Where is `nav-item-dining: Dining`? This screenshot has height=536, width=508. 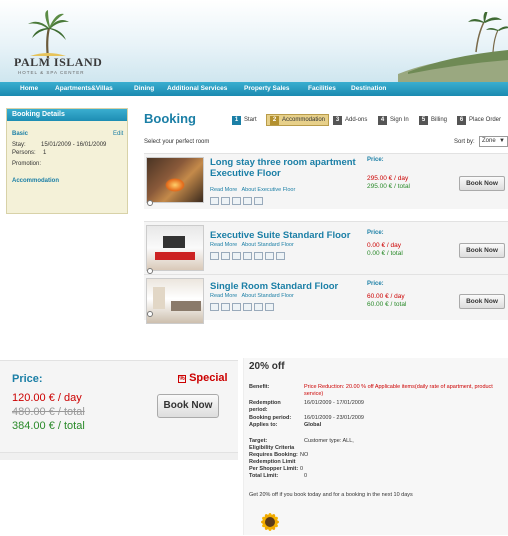
nav-item-dining: Dining is located at coordinates (144, 88).